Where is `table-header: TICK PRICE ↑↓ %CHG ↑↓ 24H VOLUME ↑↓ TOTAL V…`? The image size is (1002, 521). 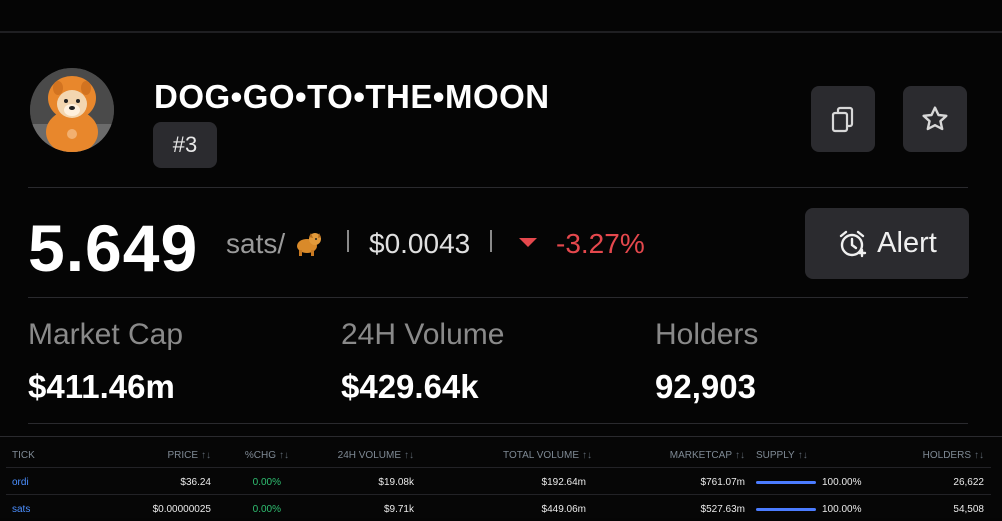 table-header: TICK PRICE ↑↓ %CHG ↑↓ 24H VOLUME ↑↓ TOTAL V… is located at coordinates (498, 454).